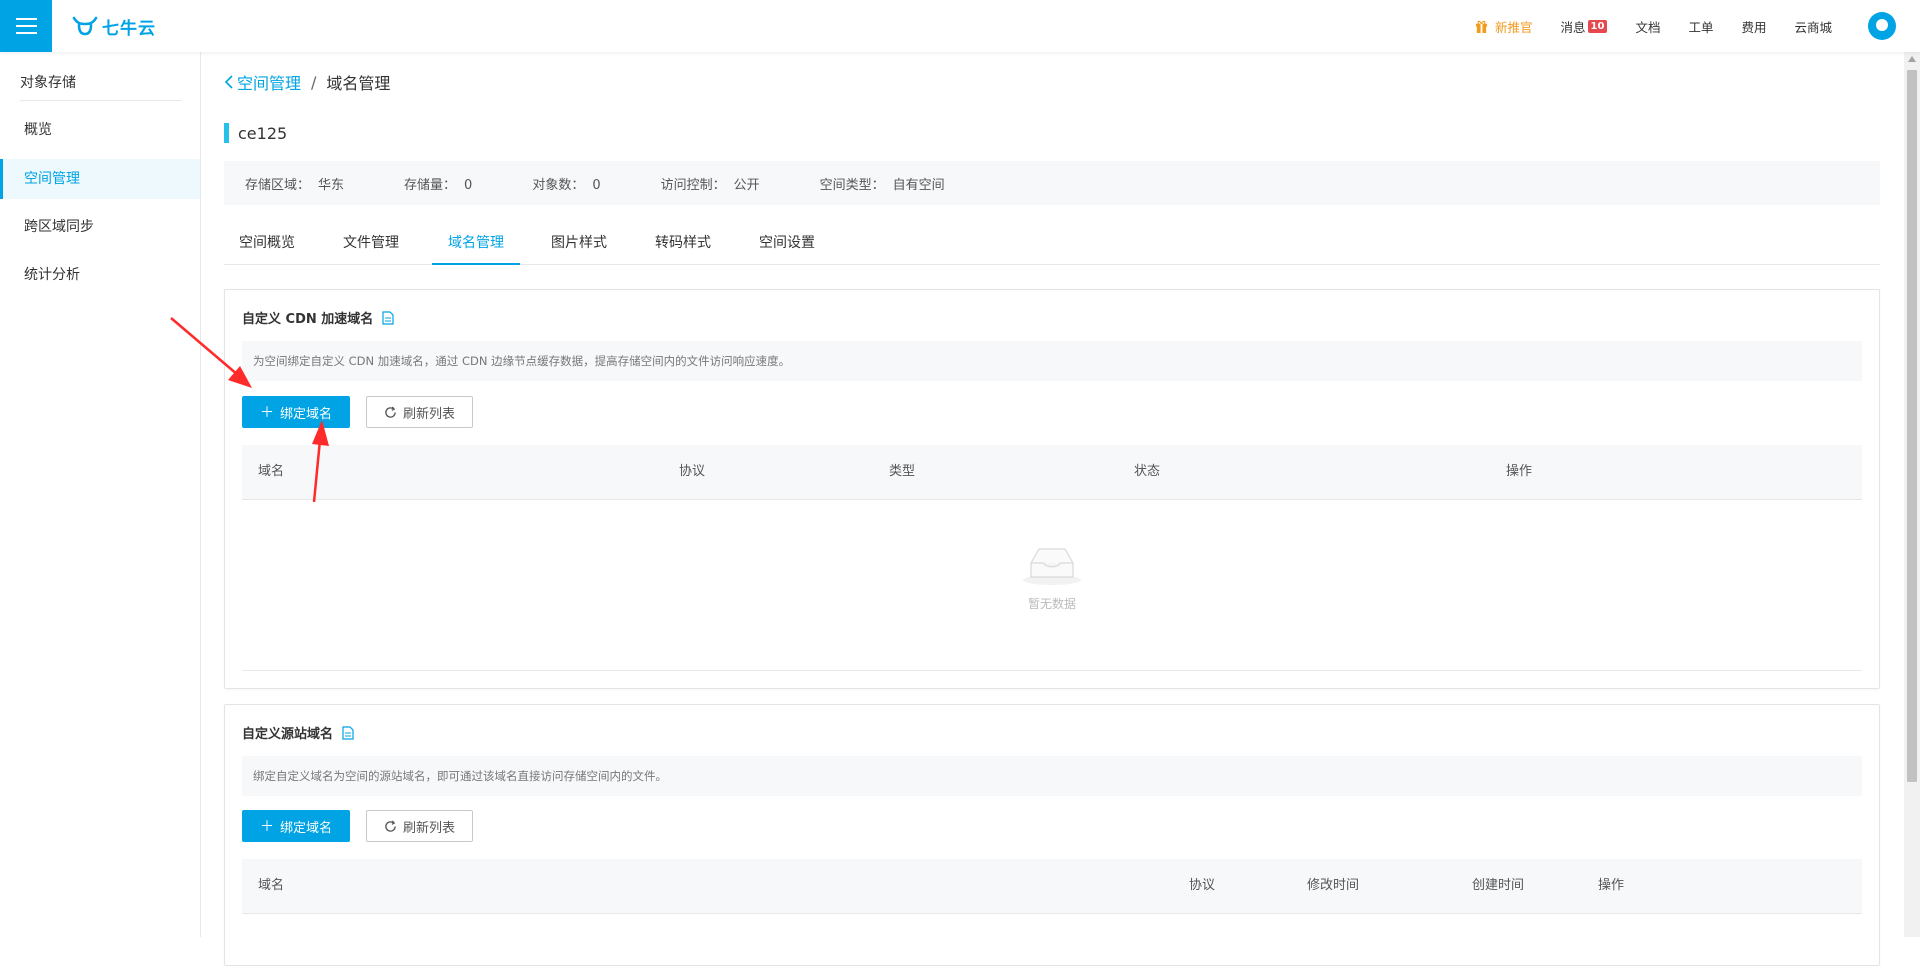  I want to click on cdn-bind-domain-button: ＋ 绑定域名, so click(296, 412).